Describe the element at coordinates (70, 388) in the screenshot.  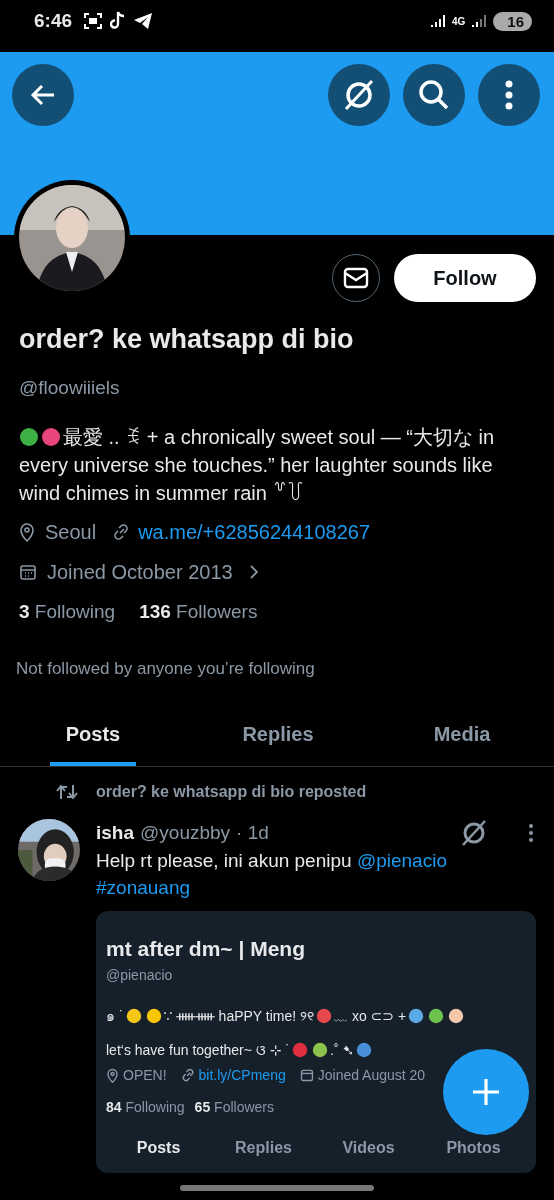
I see `profile-handle: @floowiiiels` at that location.